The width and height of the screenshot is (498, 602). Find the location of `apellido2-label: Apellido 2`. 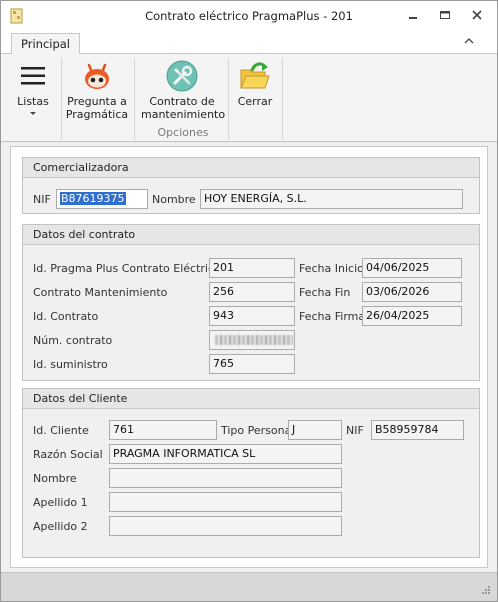

apellido2-label: Apellido 2 is located at coordinates (60, 526).